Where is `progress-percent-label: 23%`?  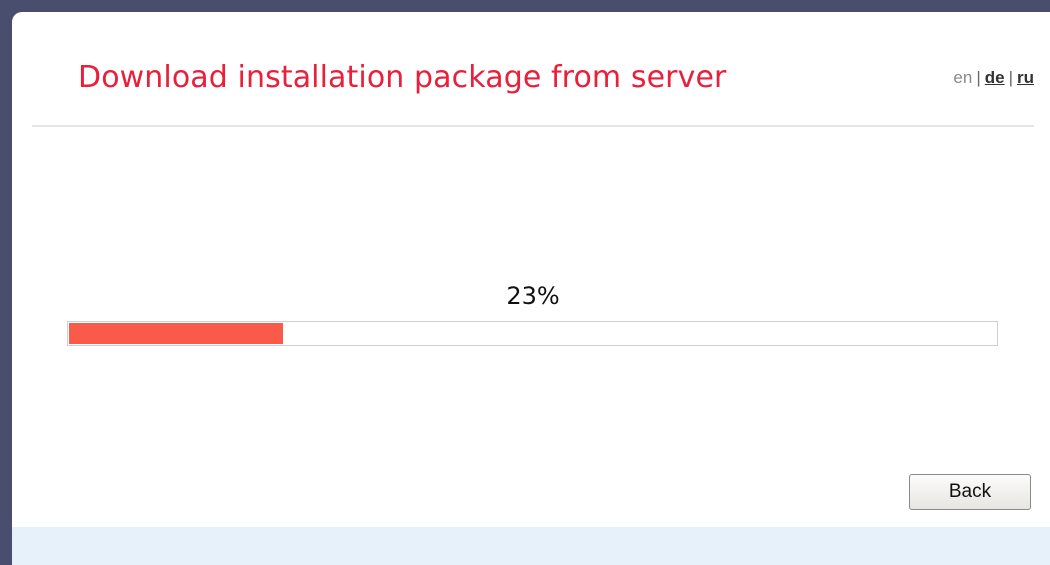
progress-percent-label: 23% is located at coordinates (533, 296).